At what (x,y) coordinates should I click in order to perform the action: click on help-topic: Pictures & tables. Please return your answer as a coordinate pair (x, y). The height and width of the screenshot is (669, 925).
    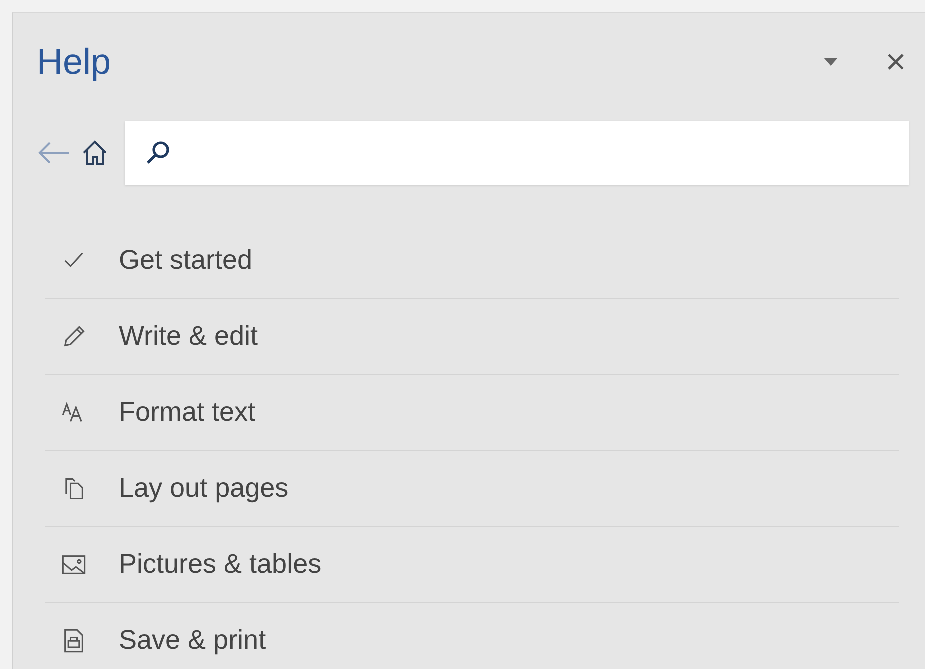
    Looking at the image, I should click on (472, 564).